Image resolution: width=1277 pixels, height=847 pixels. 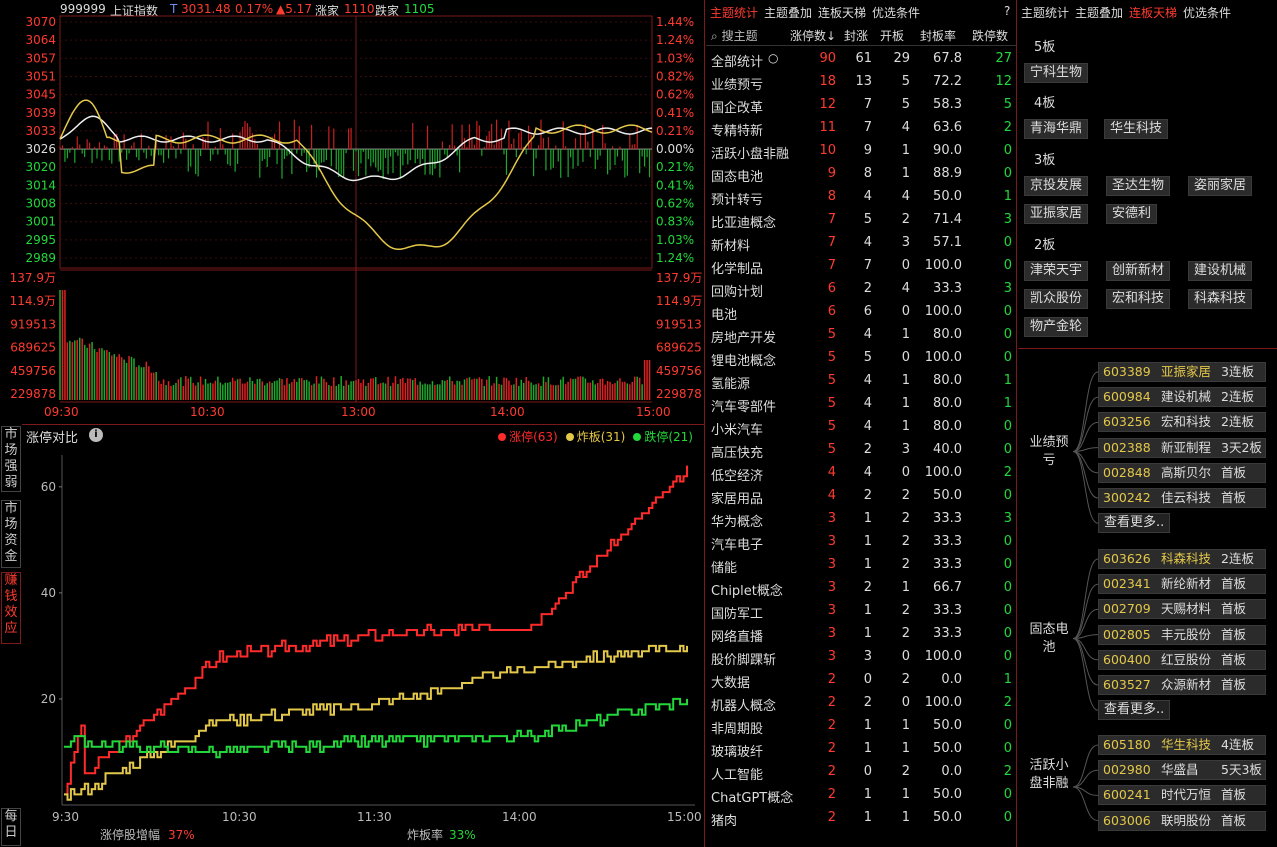 What do you see at coordinates (861, 289) in the screenshot?
I see `theme-row: 回购计划 6 2 4 33.3 3` at bounding box center [861, 289].